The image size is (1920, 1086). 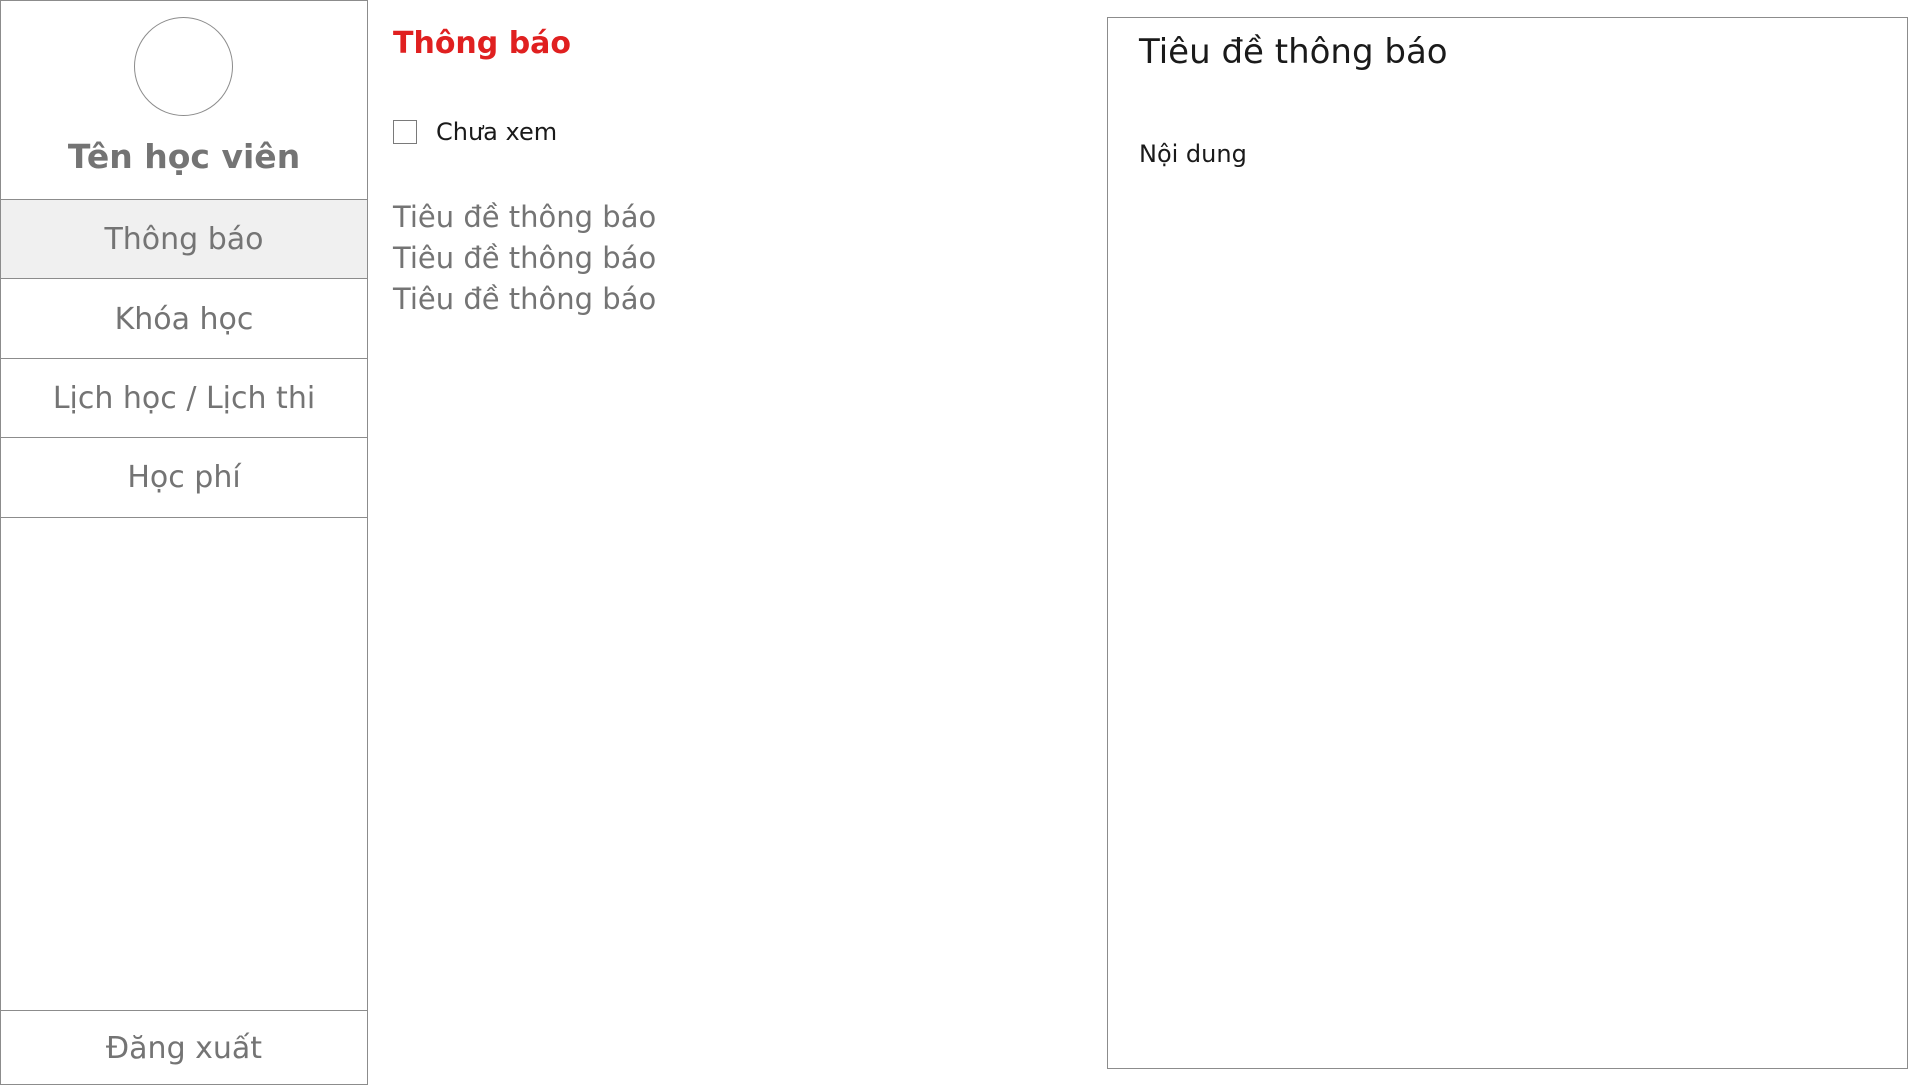 I want to click on logout-button: Đăng xuất, so click(x=184, y=1048).